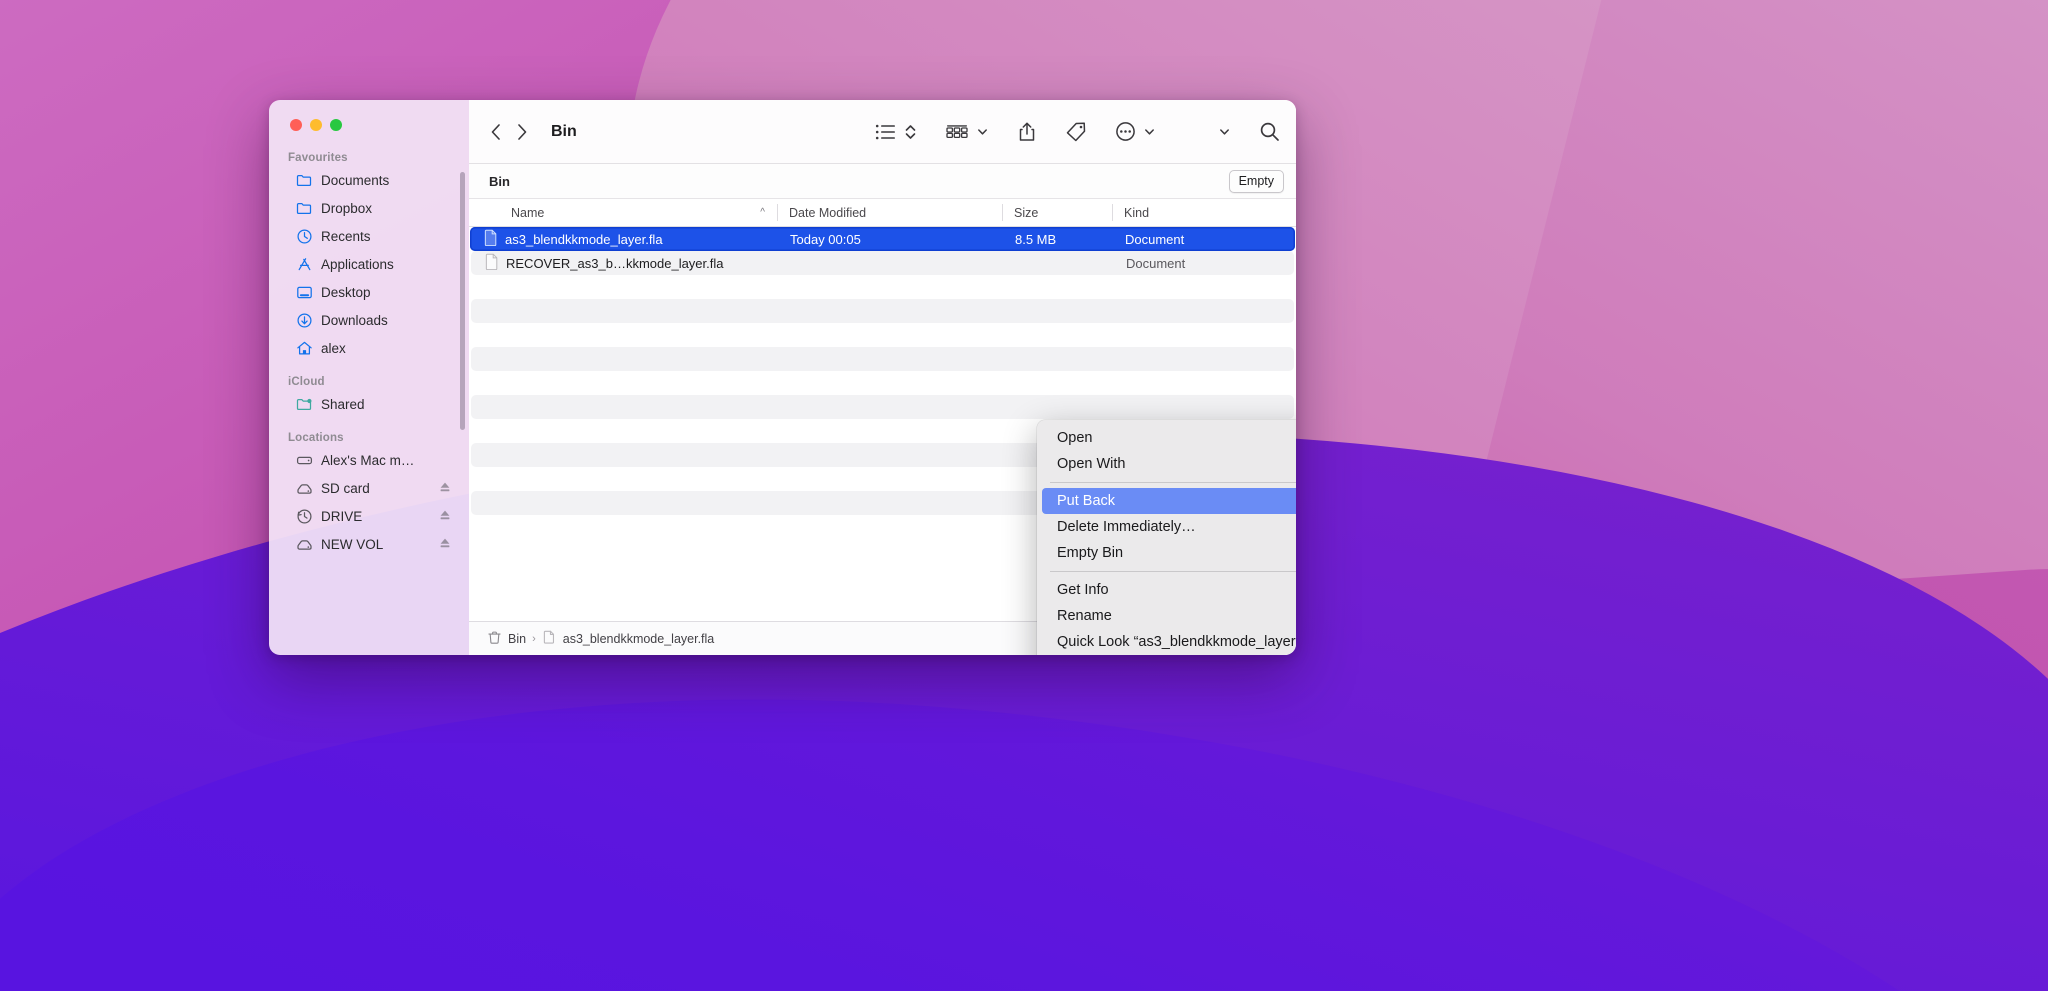 The image size is (2048, 991). Describe the element at coordinates (957, 132) in the screenshot. I see `group-icon` at that location.